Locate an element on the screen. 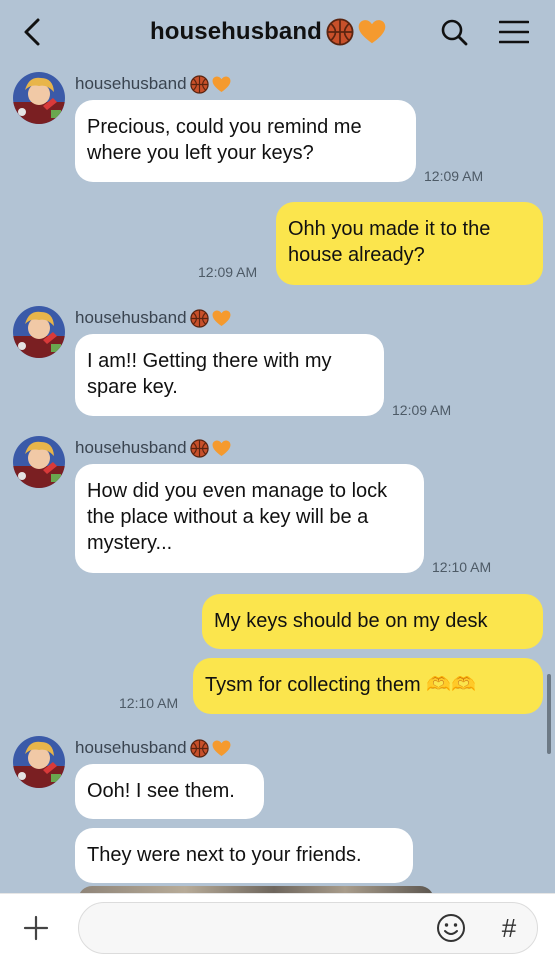 This screenshot has height=960, width=555. chat-title-group: househusband is located at coordinates (268, 32).